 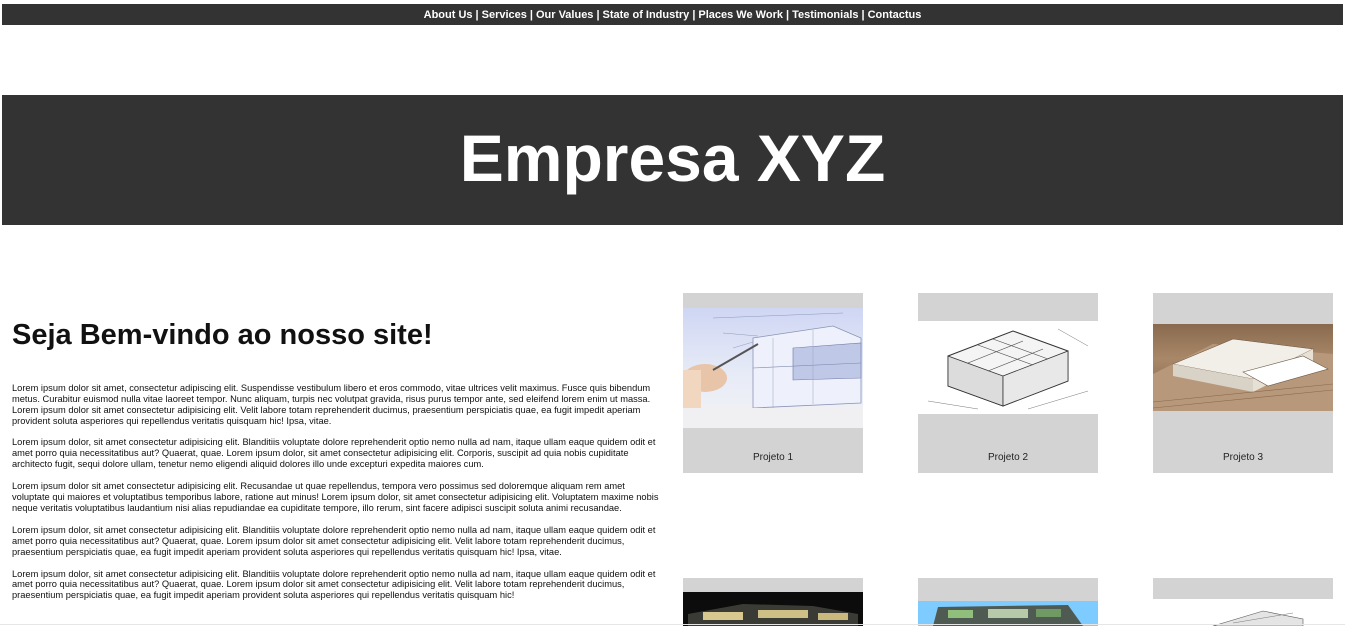 I want to click on architect-sketch-illustration, so click(x=773, y=370).